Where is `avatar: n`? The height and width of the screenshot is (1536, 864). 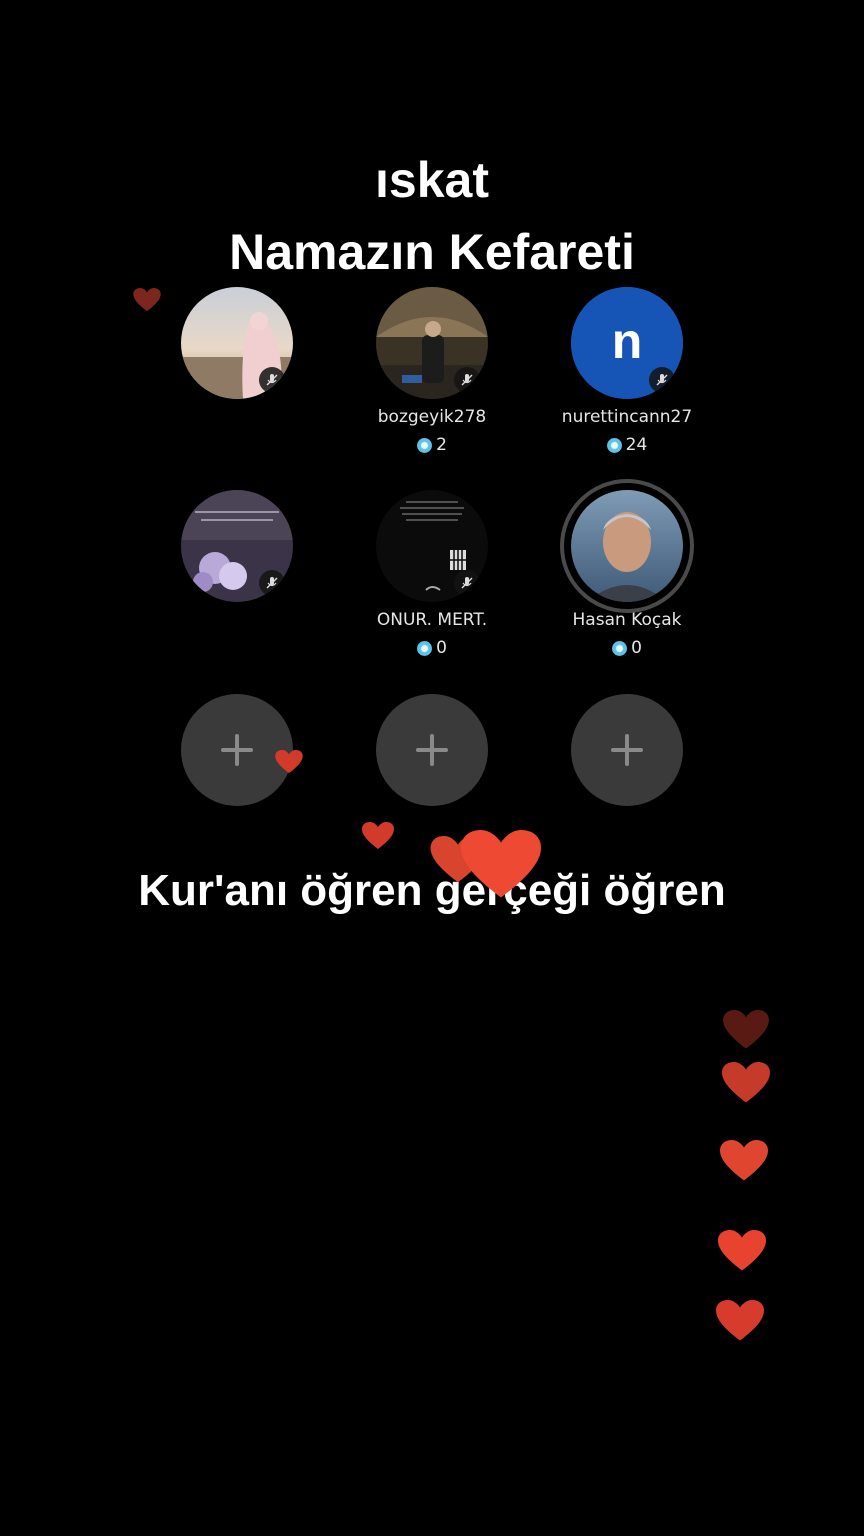 avatar: n is located at coordinates (627, 343).